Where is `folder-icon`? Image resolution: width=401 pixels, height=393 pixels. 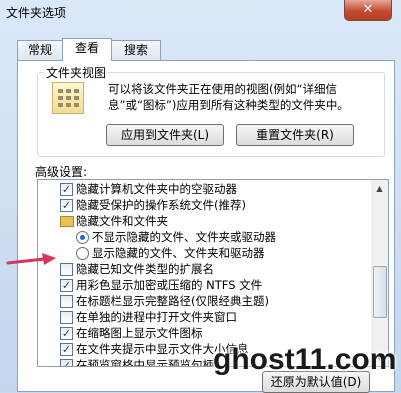 folder-icon is located at coordinates (67, 221).